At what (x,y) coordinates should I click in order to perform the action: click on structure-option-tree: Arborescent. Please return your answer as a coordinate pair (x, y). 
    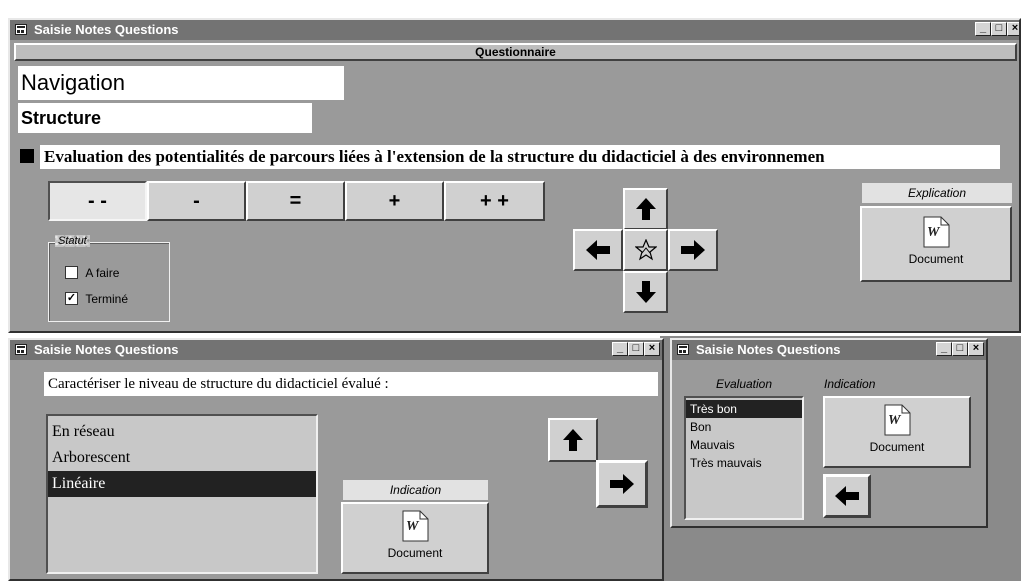
    Looking at the image, I should click on (182, 458).